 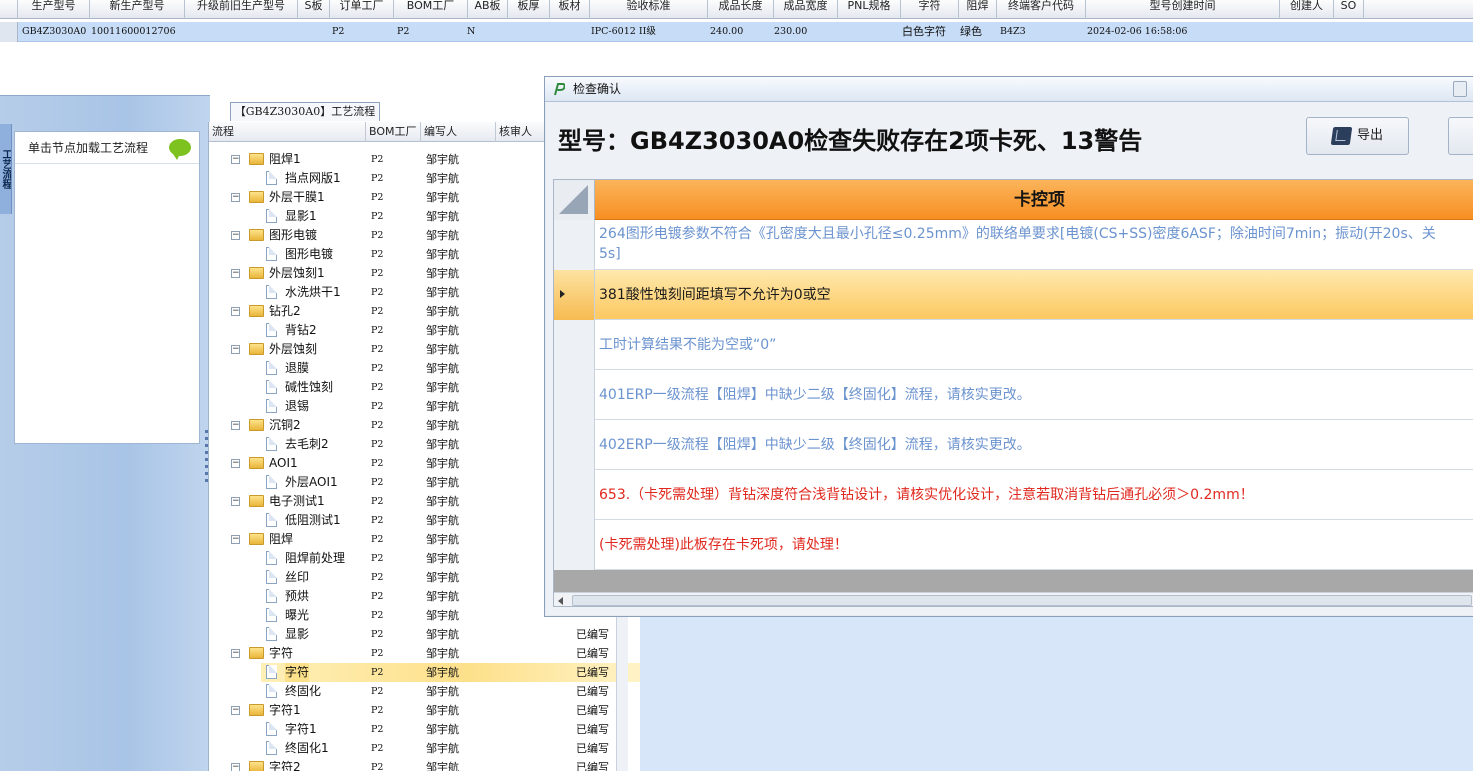 I want to click on col-header: 板材, so click(x=570, y=9).